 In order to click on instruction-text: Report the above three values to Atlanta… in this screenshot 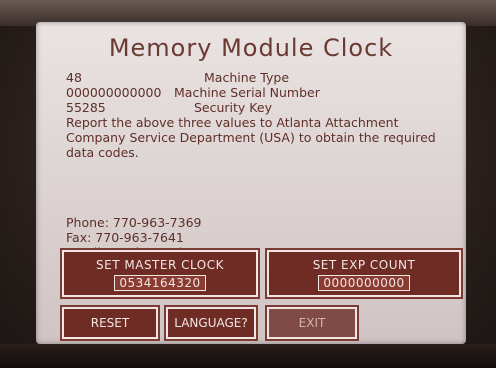, I will do `click(251, 137)`.